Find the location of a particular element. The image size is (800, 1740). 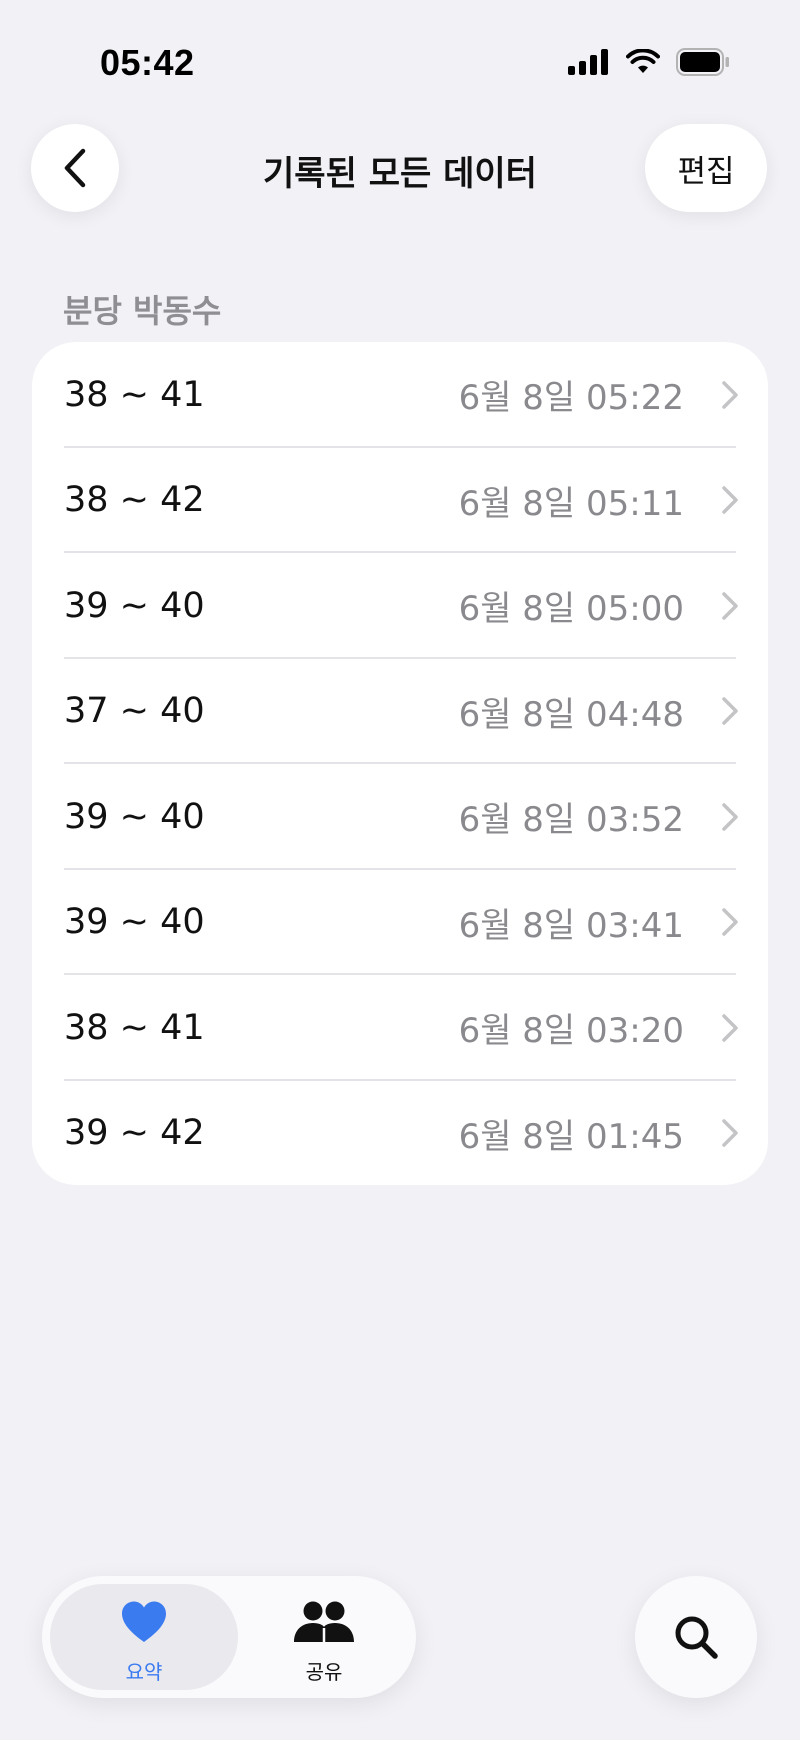

status-icons is located at coordinates (649, 62).